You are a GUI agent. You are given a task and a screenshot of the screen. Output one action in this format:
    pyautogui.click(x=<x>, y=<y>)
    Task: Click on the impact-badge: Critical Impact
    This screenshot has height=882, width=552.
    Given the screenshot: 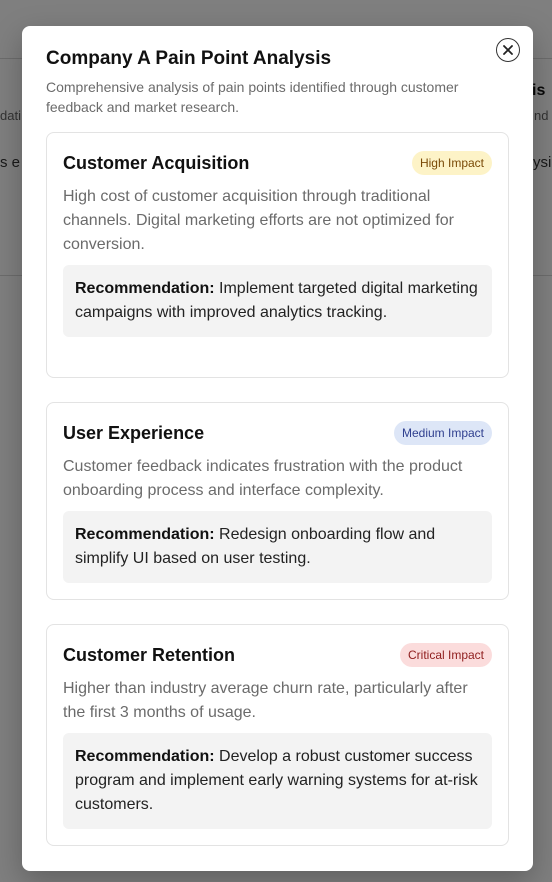 What is the action you would take?
    pyautogui.click(x=445, y=655)
    